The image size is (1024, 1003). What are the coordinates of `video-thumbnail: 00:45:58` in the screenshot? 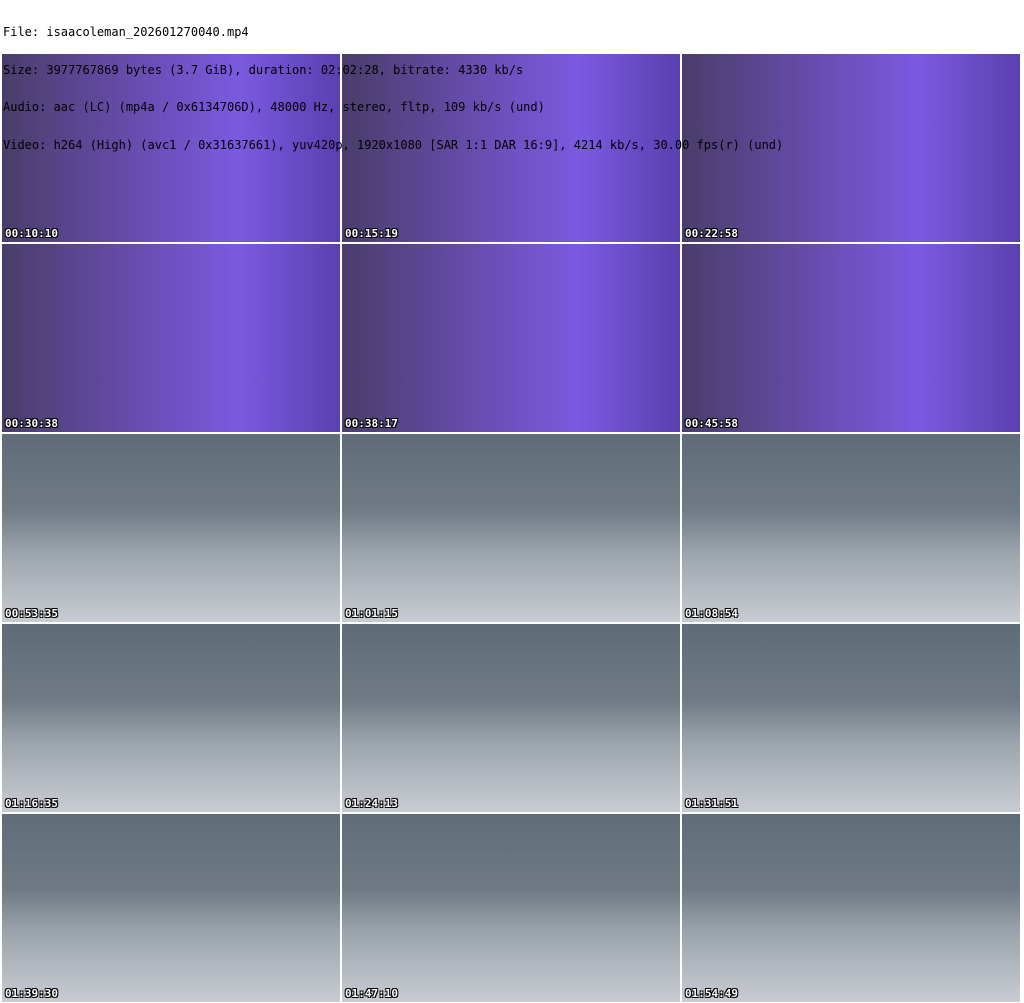 It's located at (851, 338).